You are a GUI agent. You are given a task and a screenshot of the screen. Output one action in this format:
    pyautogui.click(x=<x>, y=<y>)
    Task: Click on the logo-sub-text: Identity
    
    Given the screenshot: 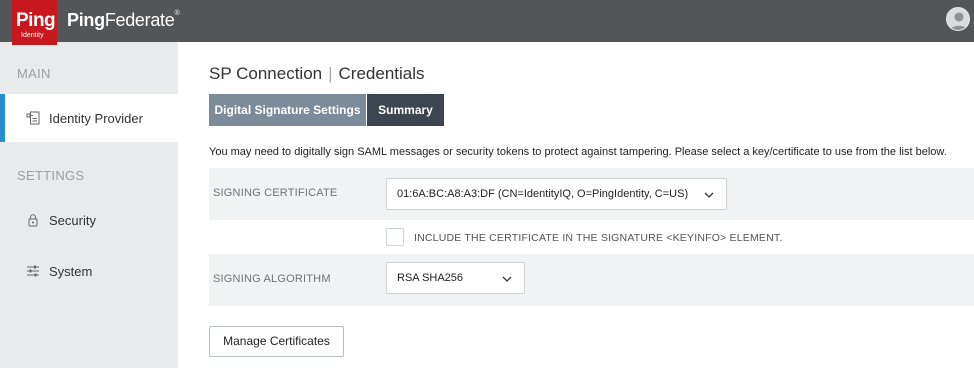 What is the action you would take?
    pyautogui.click(x=32, y=35)
    